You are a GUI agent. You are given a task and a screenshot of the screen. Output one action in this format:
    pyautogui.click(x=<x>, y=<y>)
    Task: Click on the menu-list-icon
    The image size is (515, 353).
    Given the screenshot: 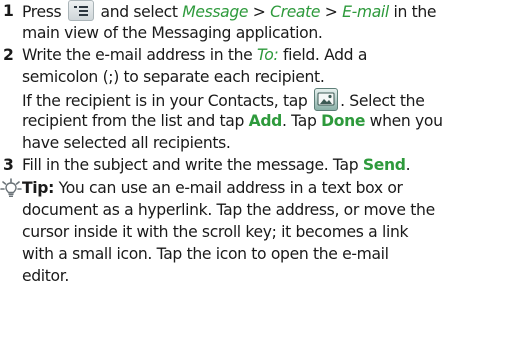 What is the action you would take?
    pyautogui.click(x=80, y=10)
    